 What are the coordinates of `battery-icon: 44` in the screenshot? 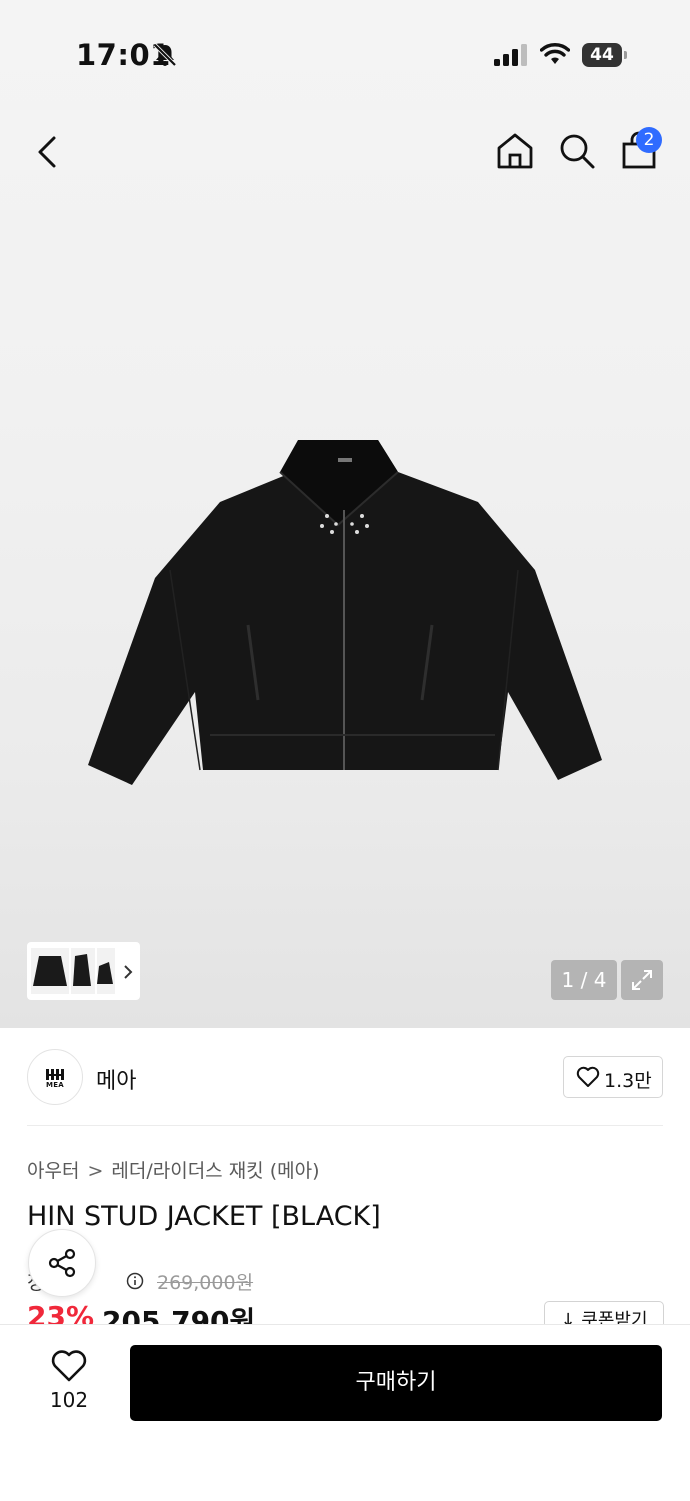 It's located at (602, 55).